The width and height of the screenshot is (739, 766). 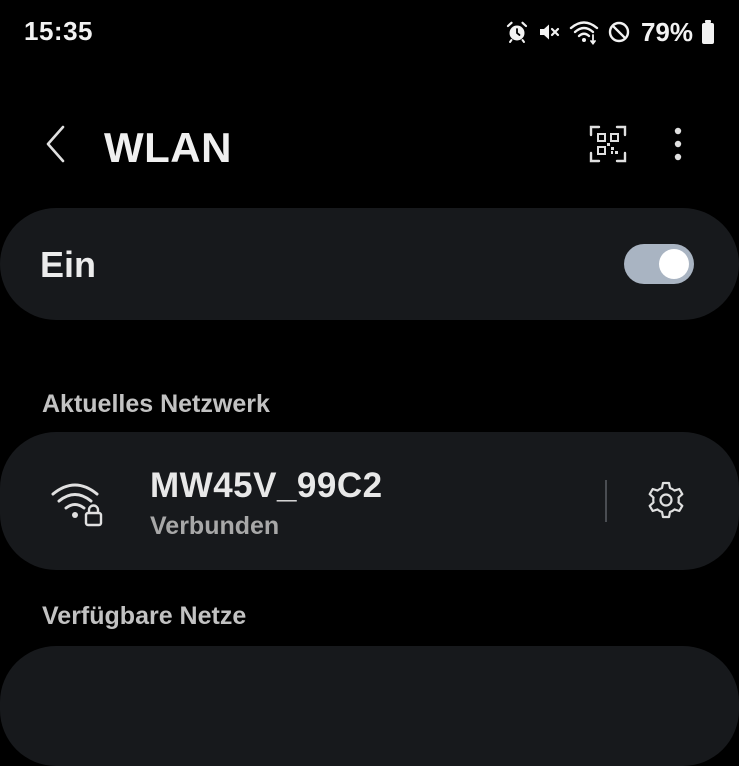 I want to click on section-header-current-network: Aktuelles Netzwerk, so click(x=156, y=404).